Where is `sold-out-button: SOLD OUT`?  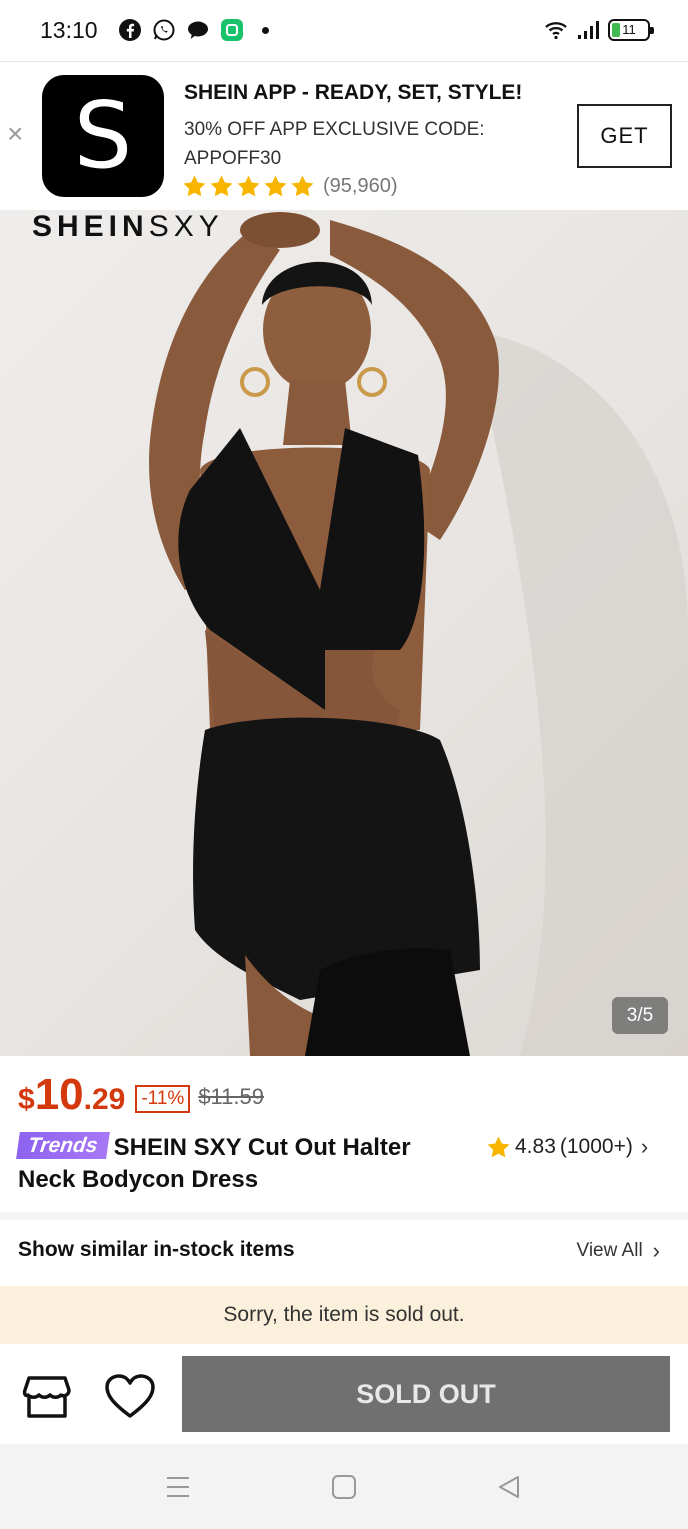 sold-out-button: SOLD OUT is located at coordinates (426, 1394).